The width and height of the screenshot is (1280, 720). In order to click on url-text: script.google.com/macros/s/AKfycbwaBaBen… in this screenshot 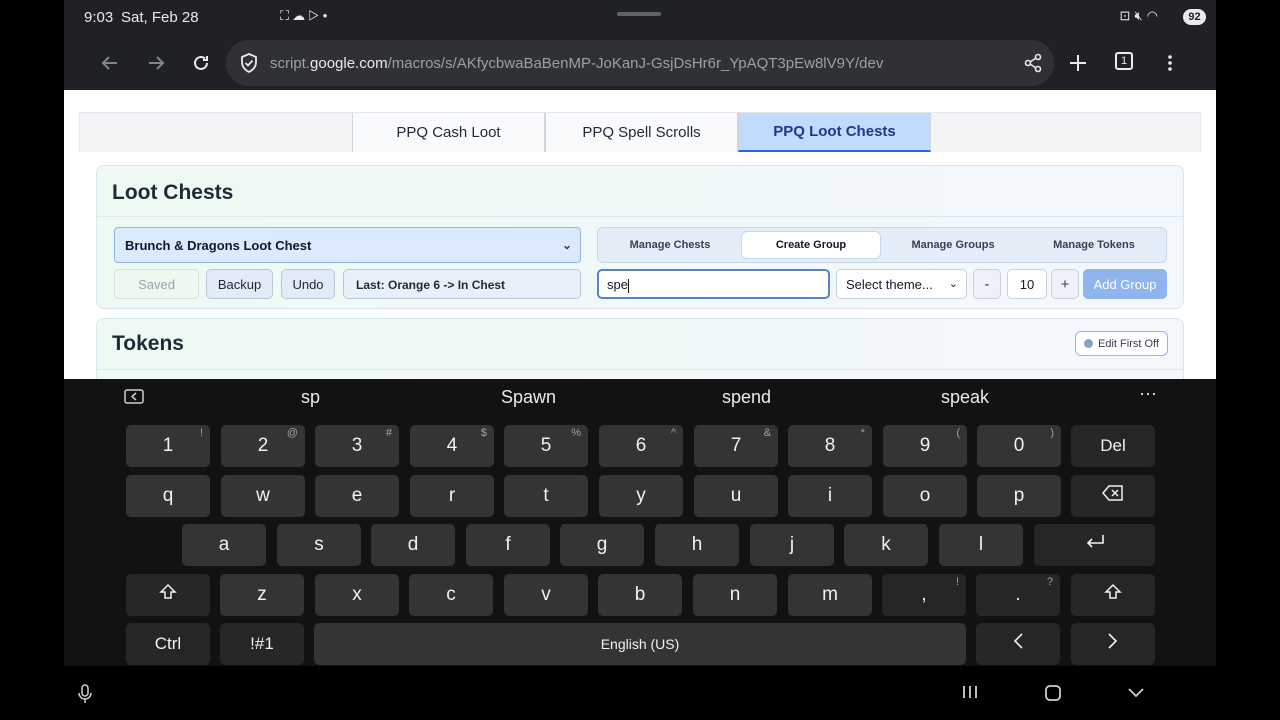, I will do `click(576, 63)`.